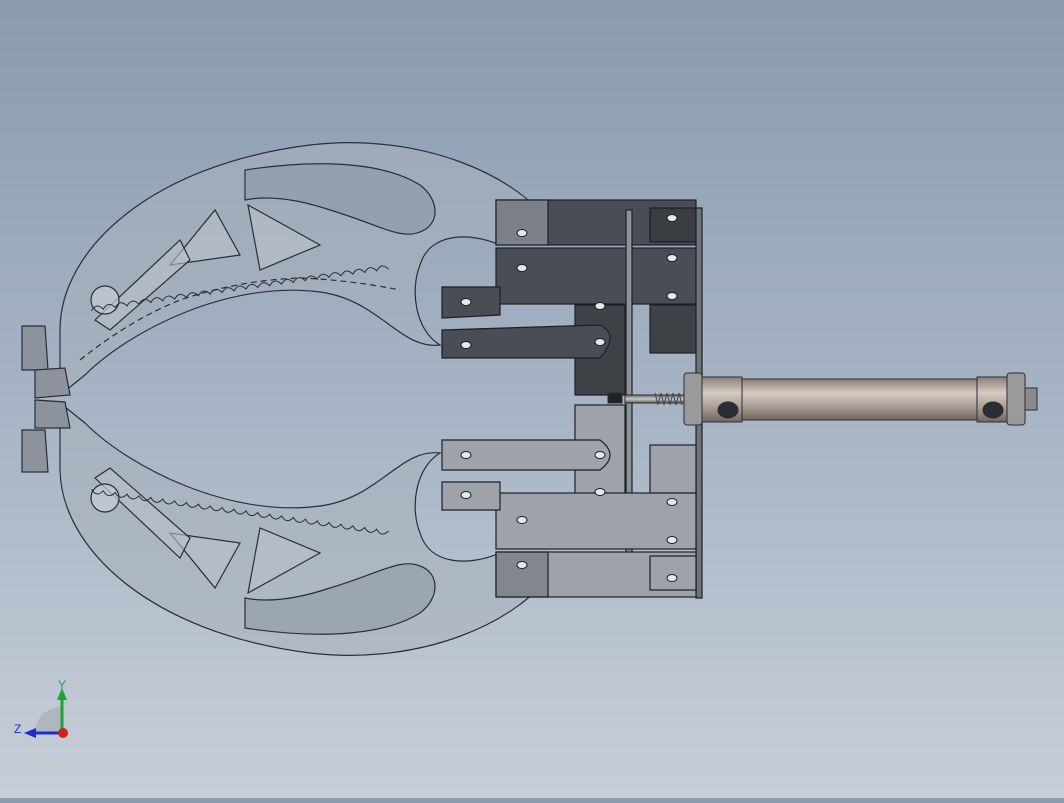 Image resolution: width=1064 pixels, height=803 pixels. What do you see at coordinates (822, 399) in the screenshot?
I see `pneumatic-cylinder` at bounding box center [822, 399].